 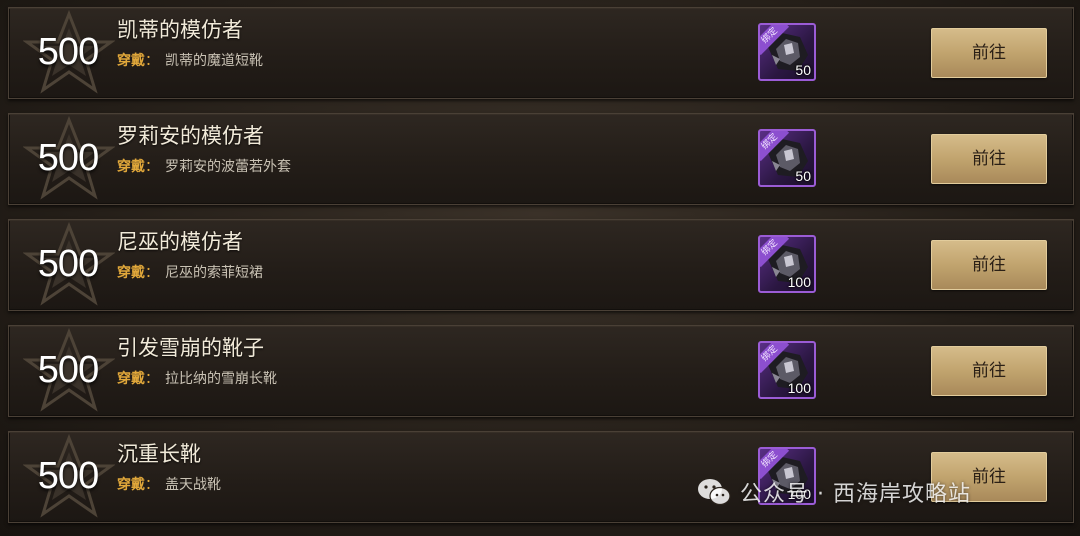 What do you see at coordinates (190, 136) in the screenshot?
I see `achievement-title: 罗莉安的模仿者` at bounding box center [190, 136].